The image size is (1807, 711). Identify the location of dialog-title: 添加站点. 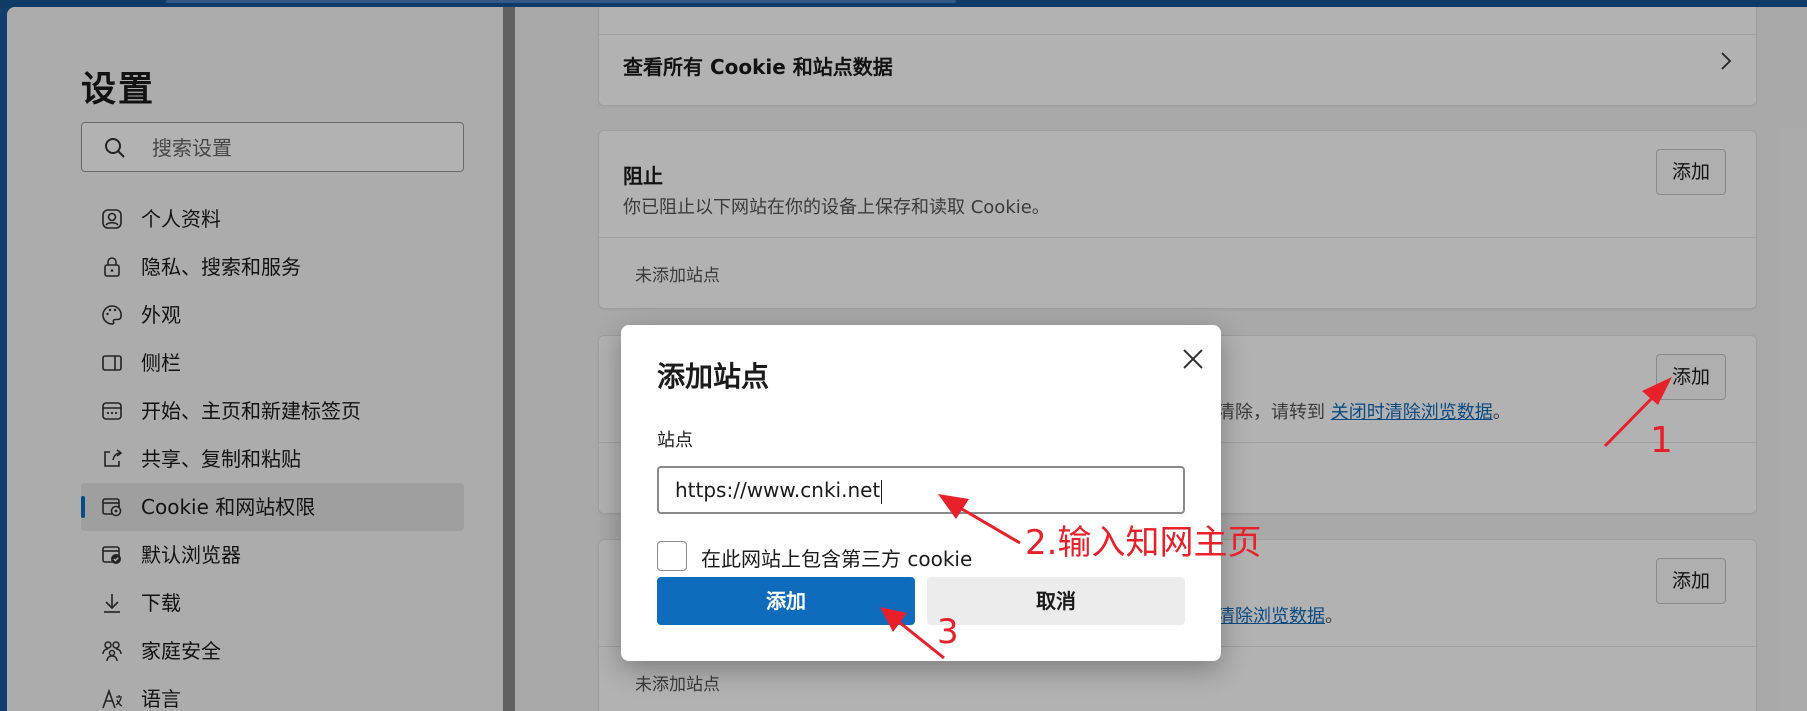
(713, 376).